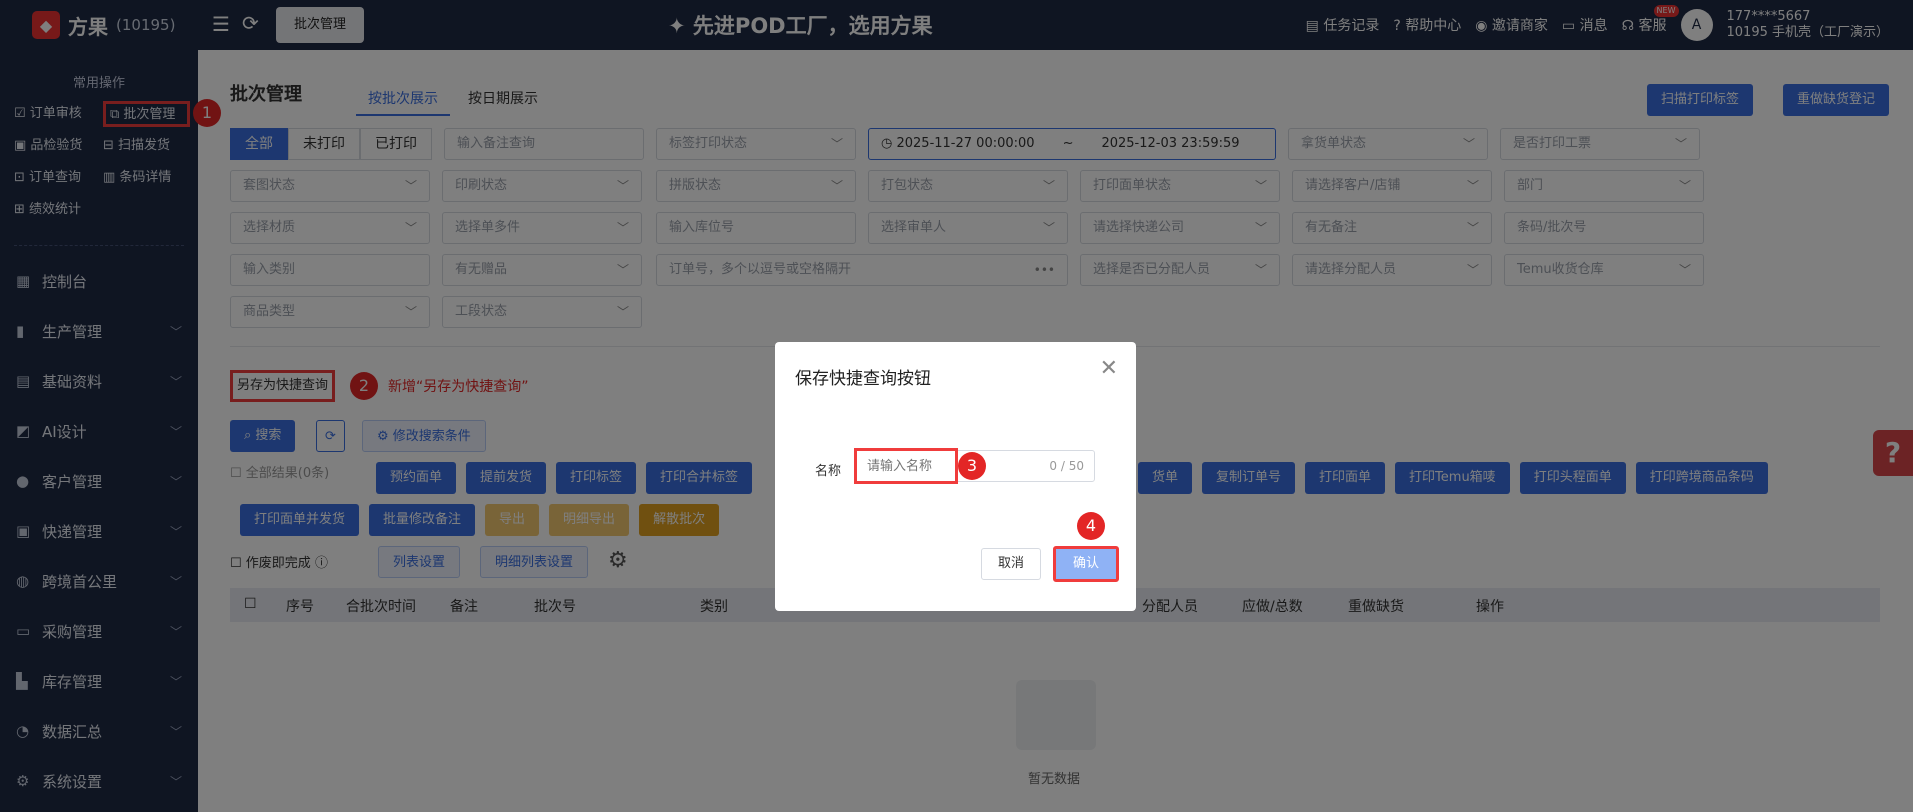 This screenshot has height=812, width=1913. Describe the element at coordinates (1086, 564) in the screenshot. I see `confirm-button: 确认` at that location.